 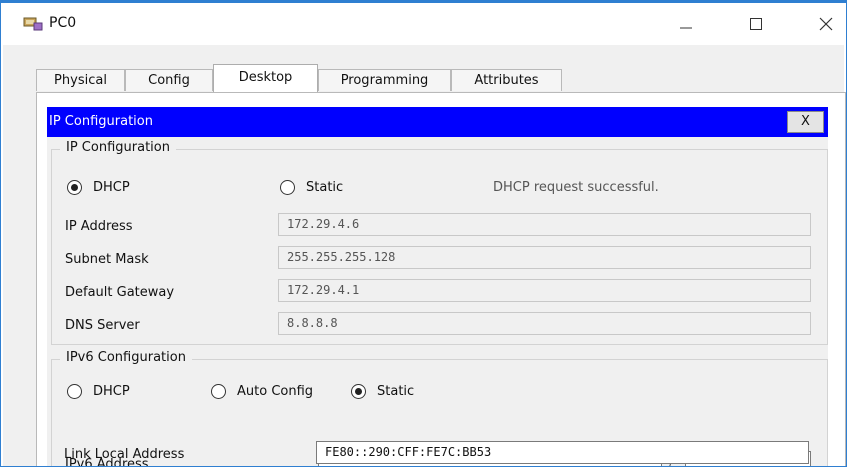 I want to click on dns-server-label: DNS Server, so click(x=102, y=325).